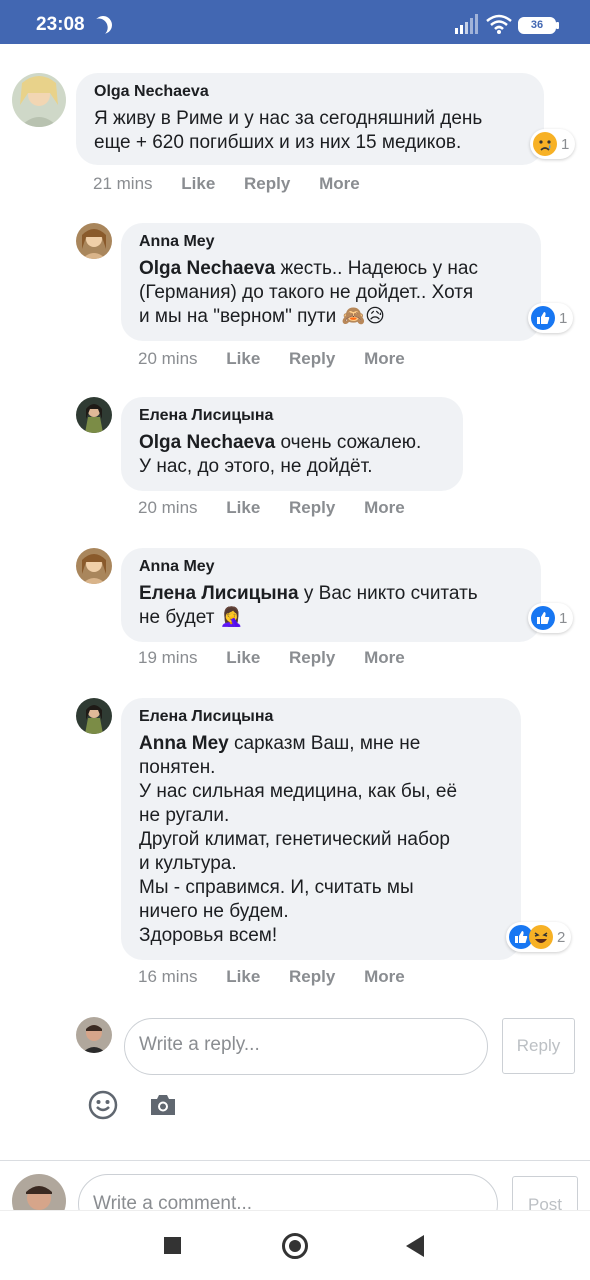 Image resolution: width=590 pixels, height=1280 pixels. I want to click on reaction-count: 2, so click(561, 937).